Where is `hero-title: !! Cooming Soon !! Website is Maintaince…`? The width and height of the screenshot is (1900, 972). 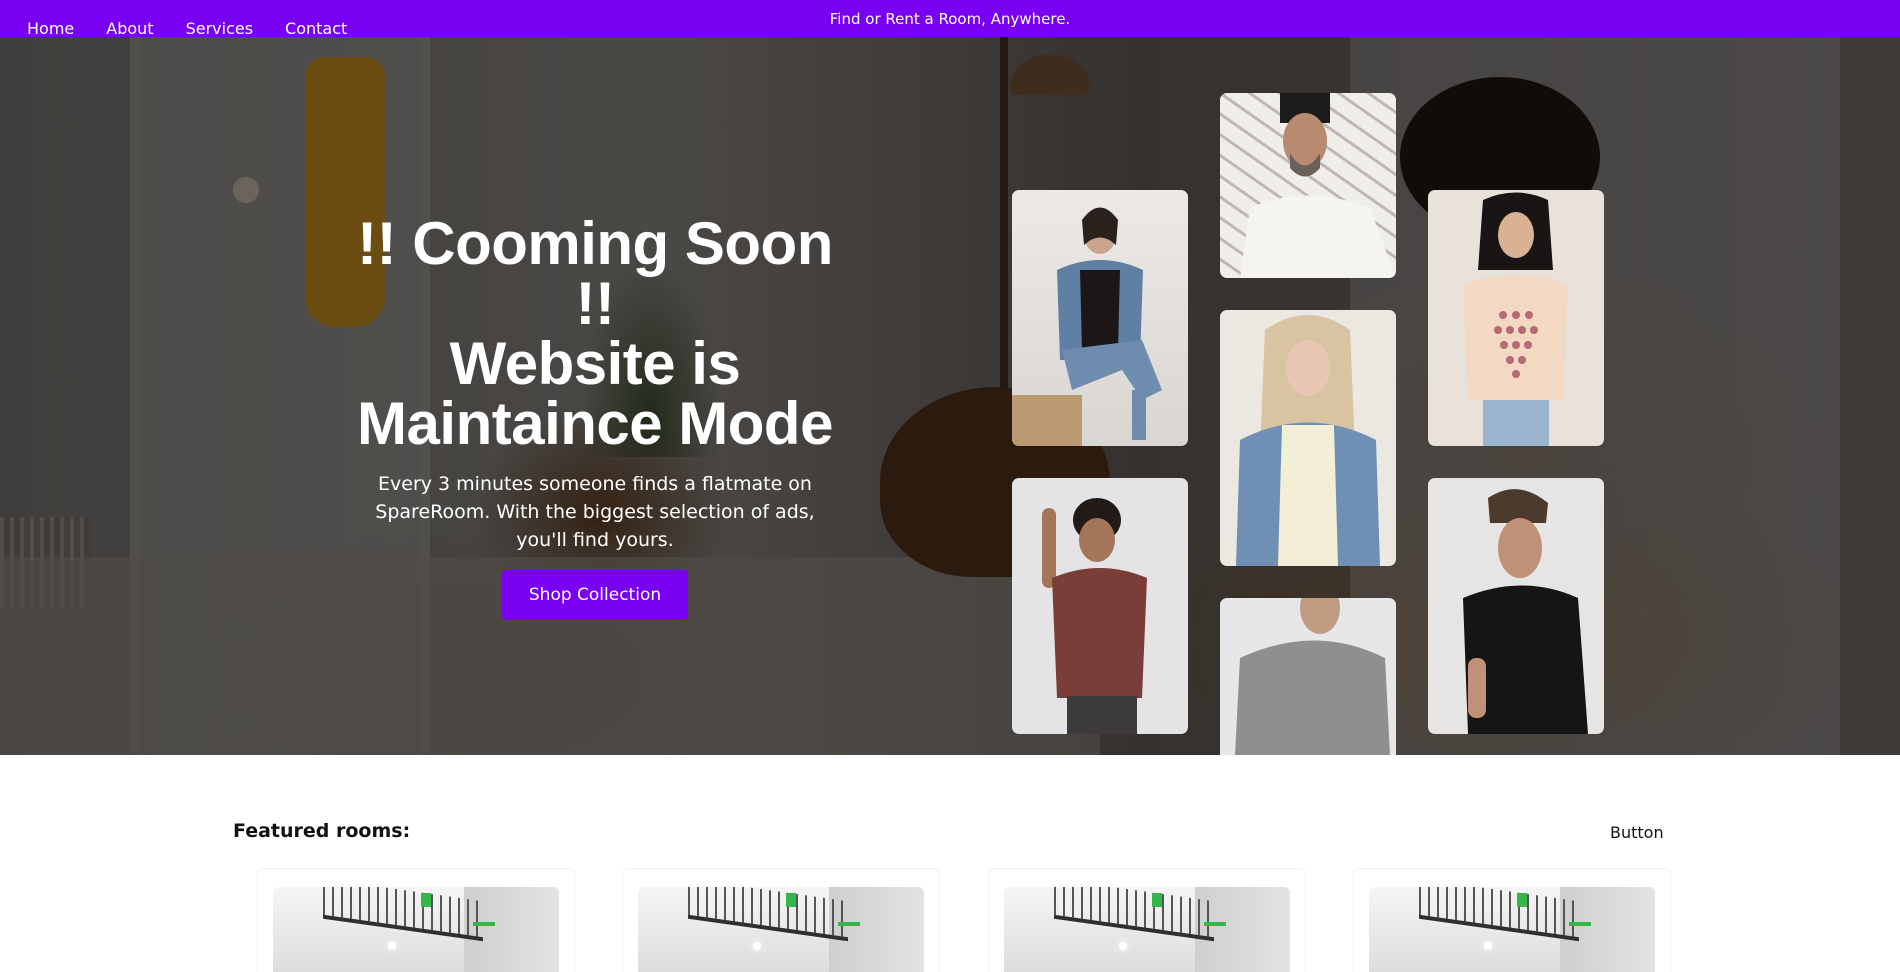
hero-title: !! Cooming Soon !! Website is Maintaince… is located at coordinates (595, 334).